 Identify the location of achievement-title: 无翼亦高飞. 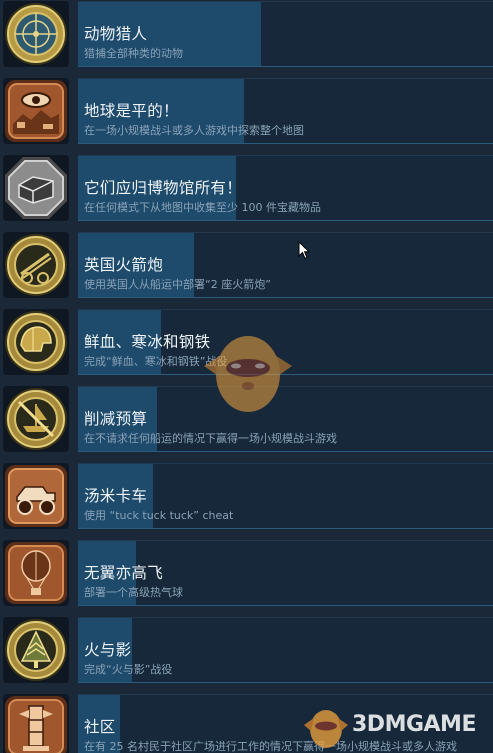
(124, 573).